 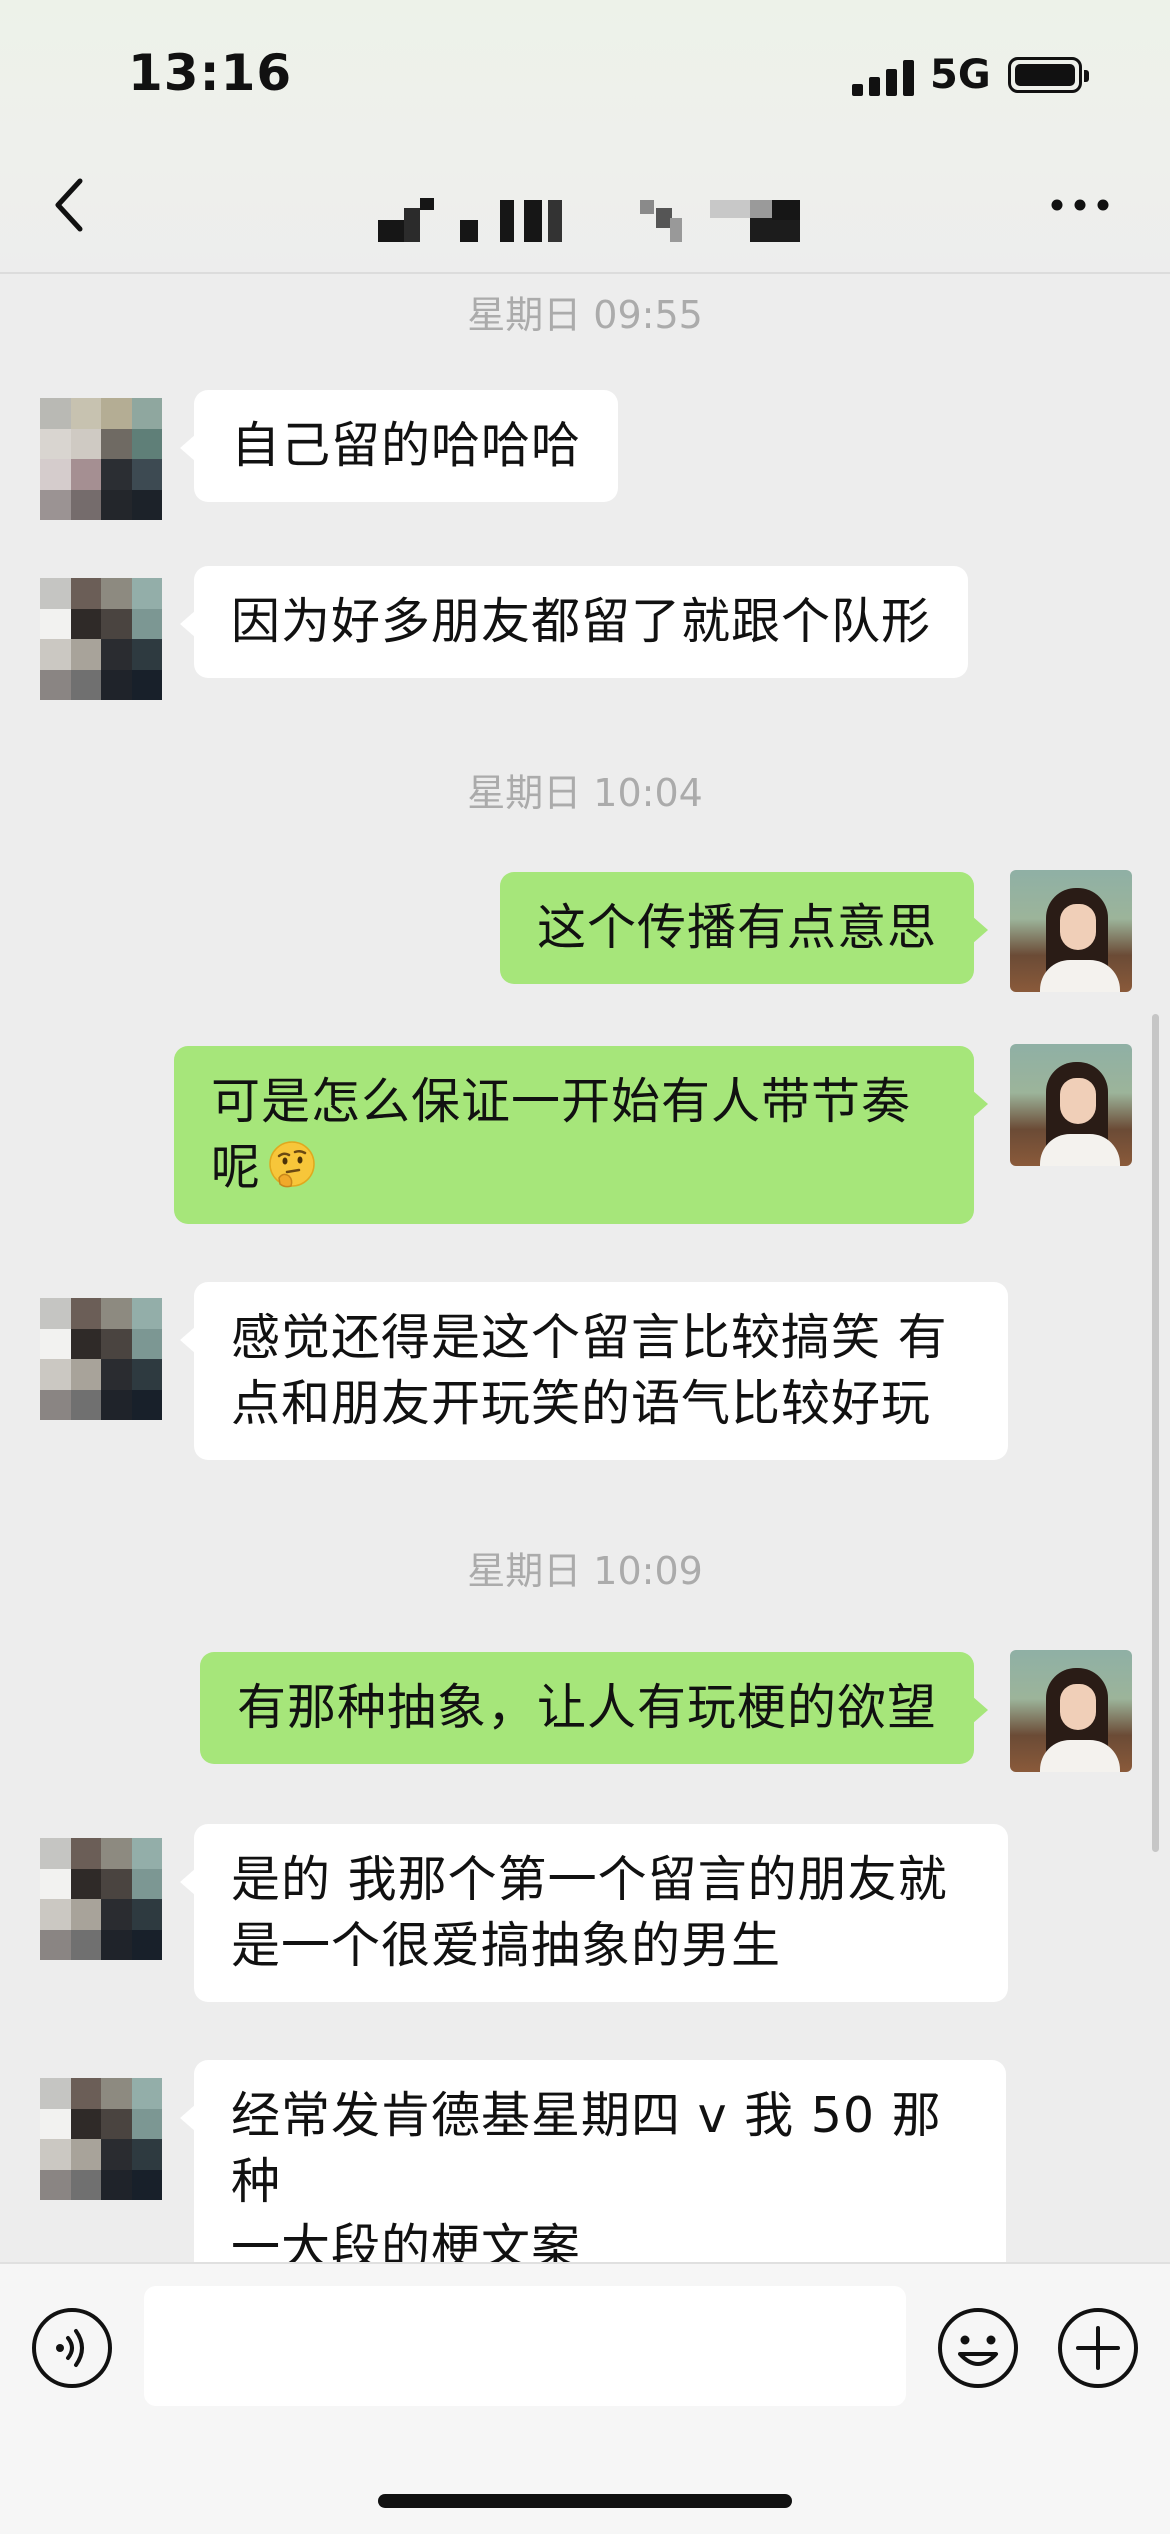 What do you see at coordinates (594, 1371) in the screenshot?
I see `incoming-message: 感觉还得是这个留言比较搞笑 有 点和朋友开玩笑的语气比较好玩` at bounding box center [594, 1371].